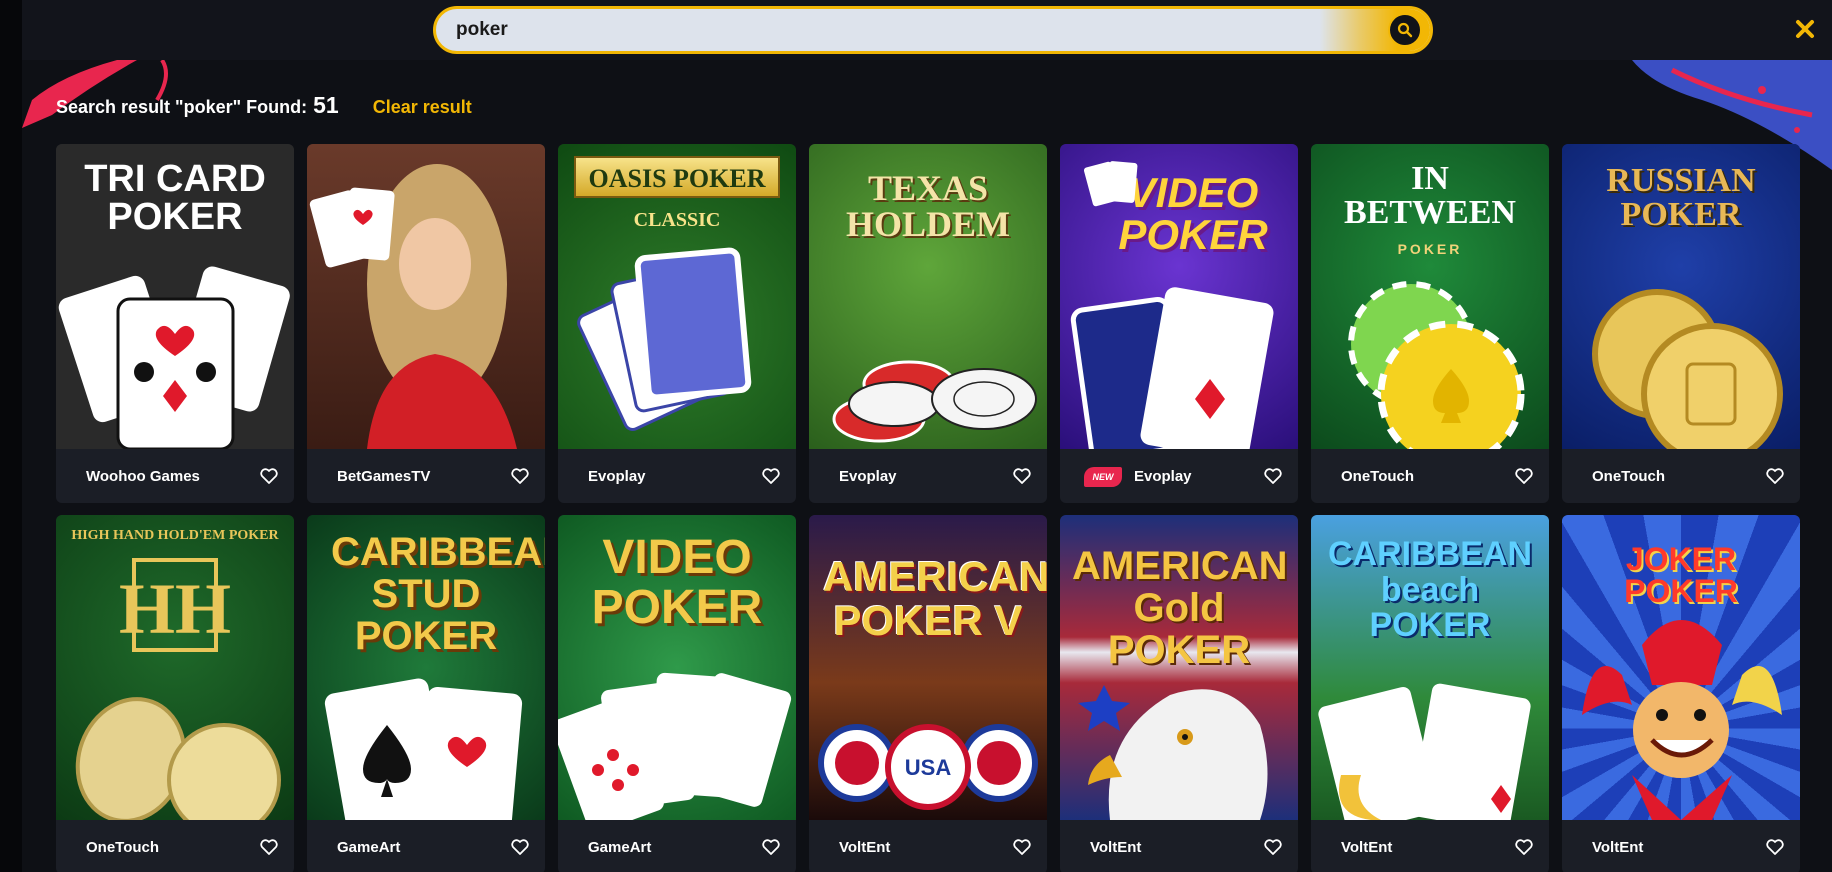 This screenshot has width=1832, height=872. What do you see at coordinates (413, 306) in the screenshot?
I see `dealer-artwork` at bounding box center [413, 306].